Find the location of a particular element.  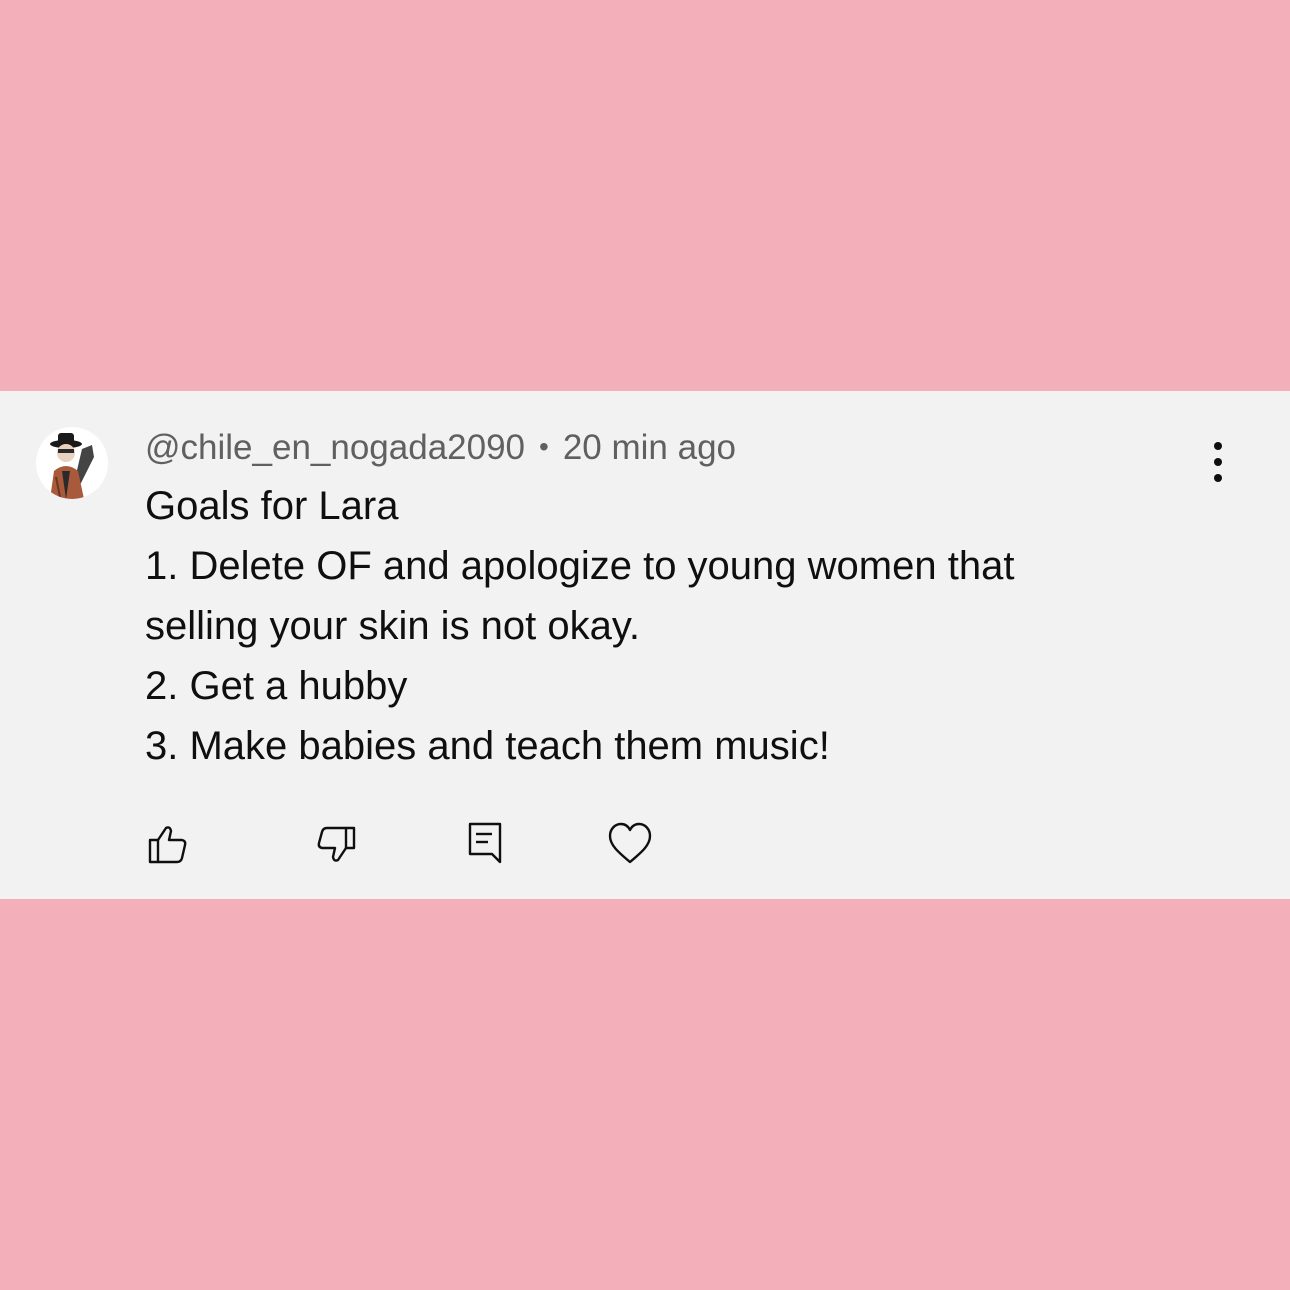

comment-line: 2. Get a hubby is located at coordinates (276, 686).